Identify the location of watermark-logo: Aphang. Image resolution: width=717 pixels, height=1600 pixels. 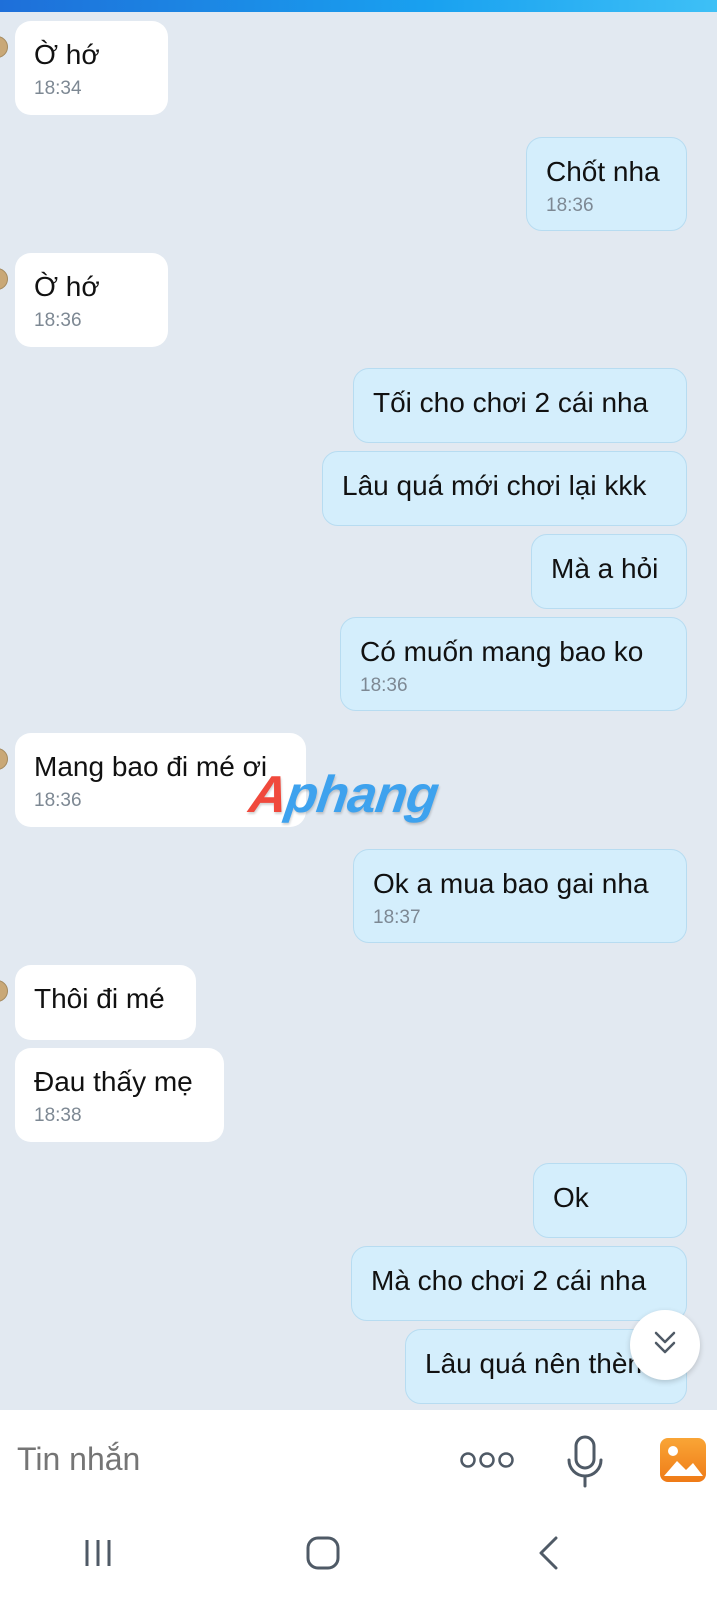
(343, 795).